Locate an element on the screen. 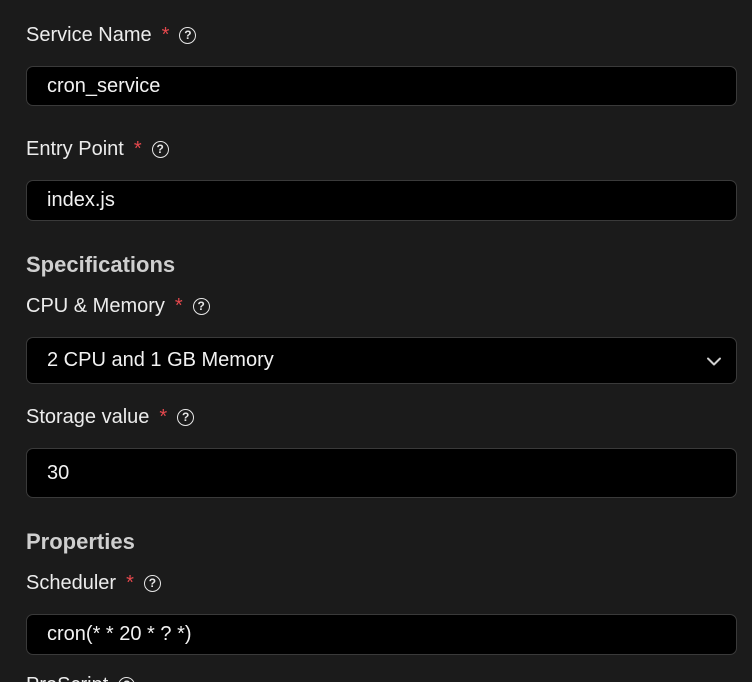 The height and width of the screenshot is (682, 752). entry-point-field is located at coordinates (381, 200).